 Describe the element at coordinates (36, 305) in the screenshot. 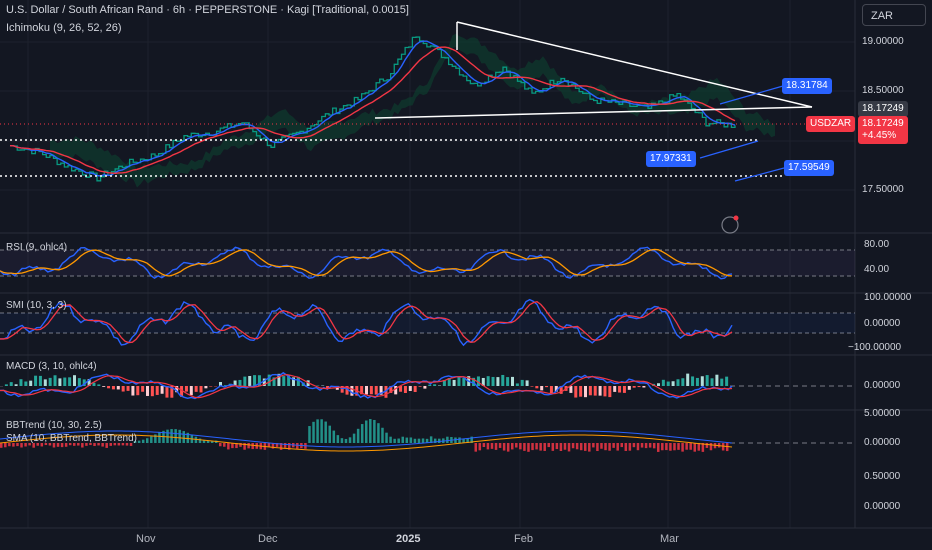

I see `smi-title: SMI (10, 3, 3)` at that location.